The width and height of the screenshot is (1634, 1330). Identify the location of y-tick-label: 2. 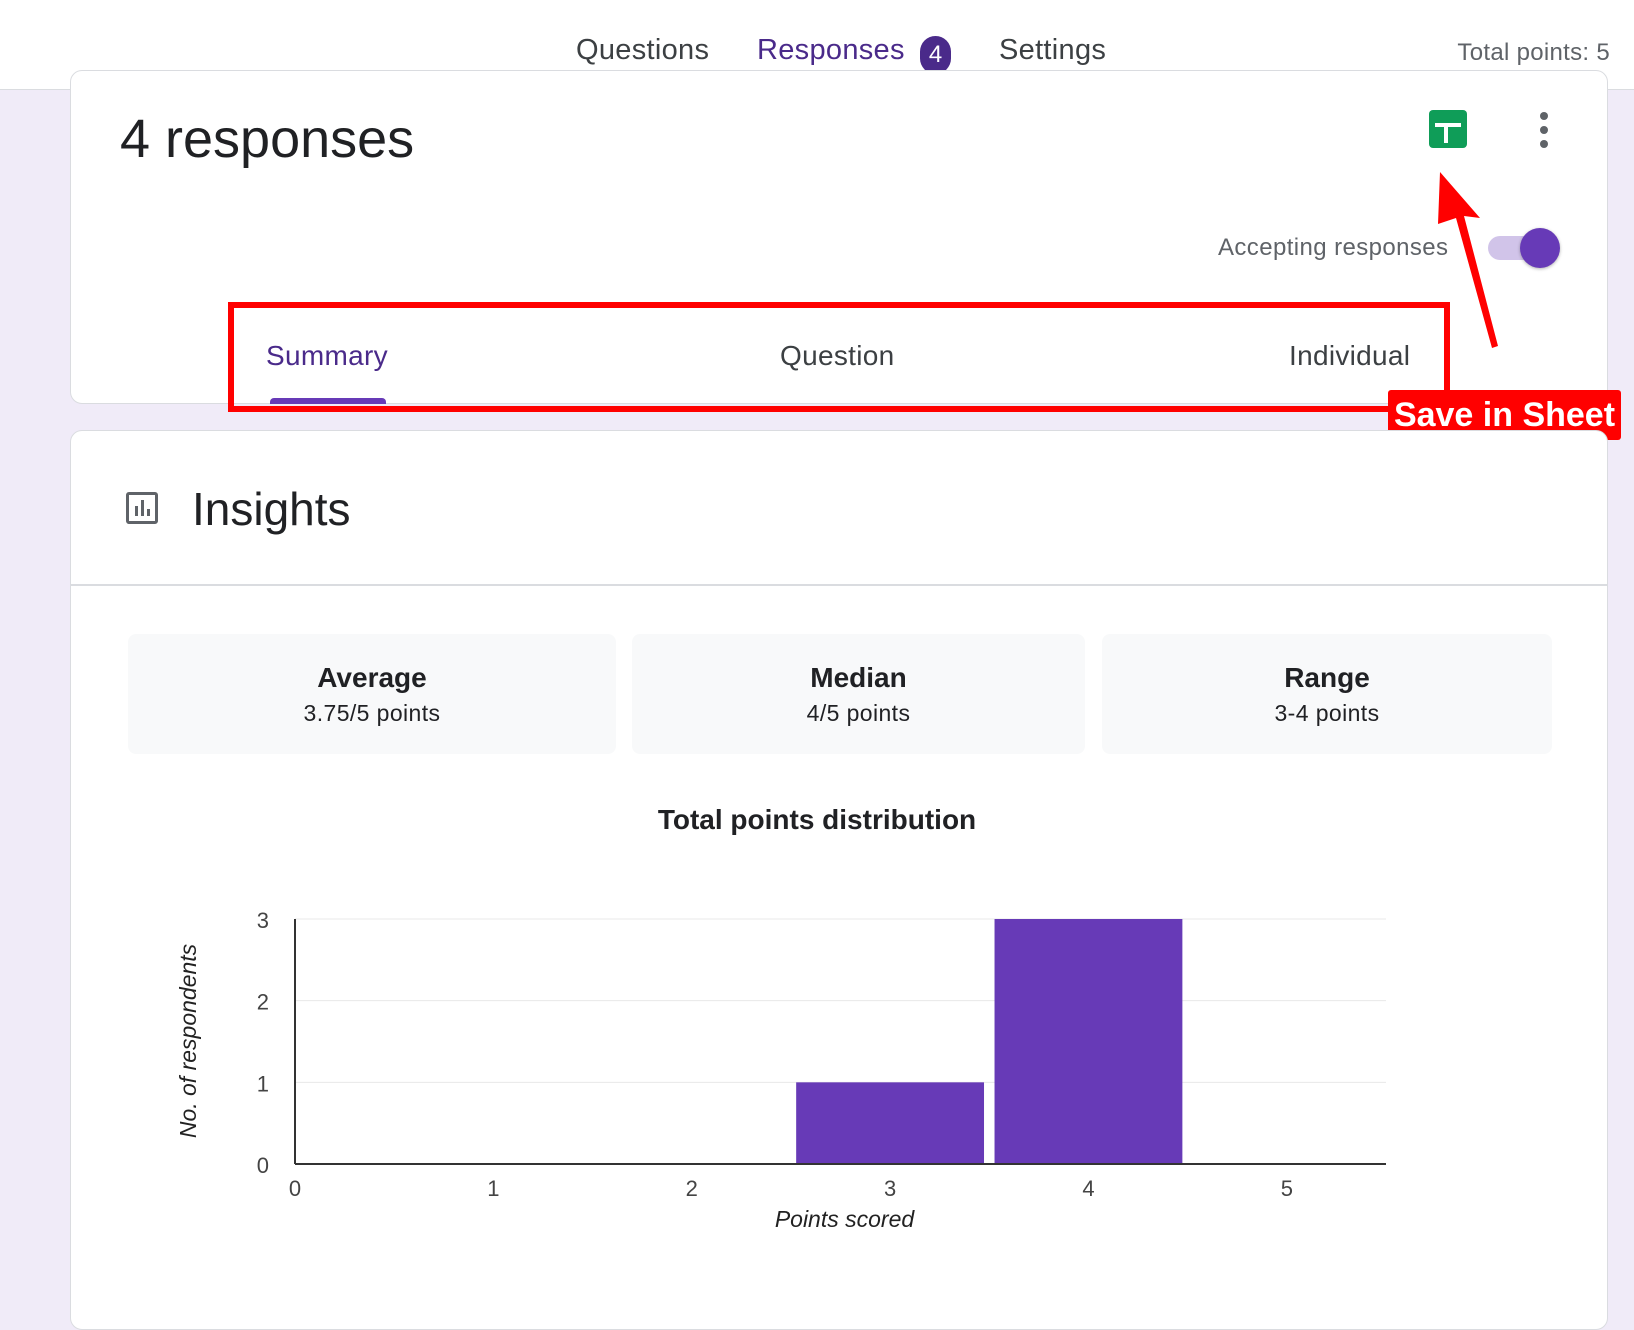
(263, 1002).